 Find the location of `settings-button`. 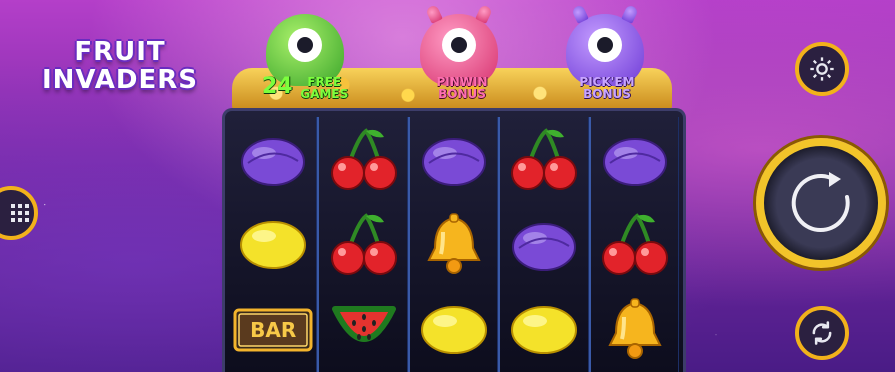

settings-button is located at coordinates (822, 69).